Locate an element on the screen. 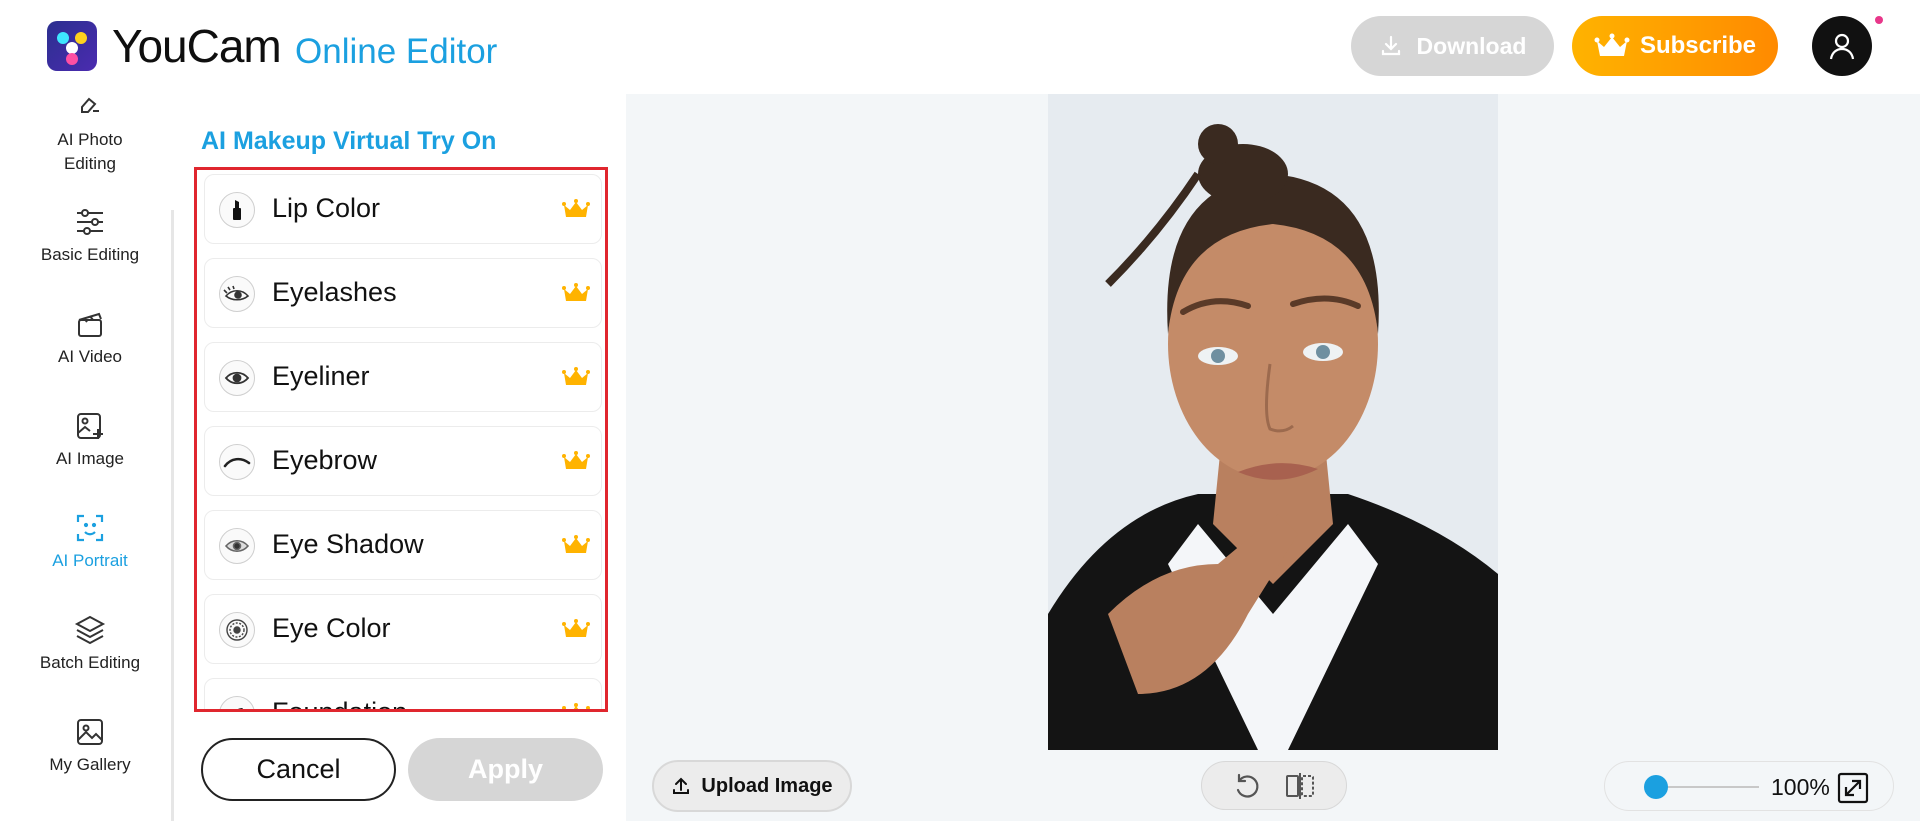  face-scan-icon is located at coordinates (90, 528).